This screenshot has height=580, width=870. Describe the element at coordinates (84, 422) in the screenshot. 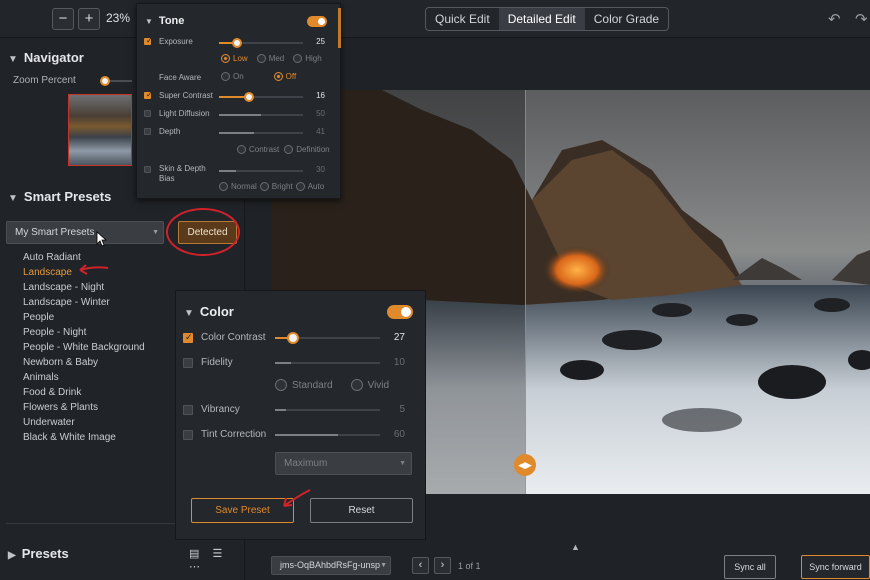

I see `list-item: Underwater` at that location.